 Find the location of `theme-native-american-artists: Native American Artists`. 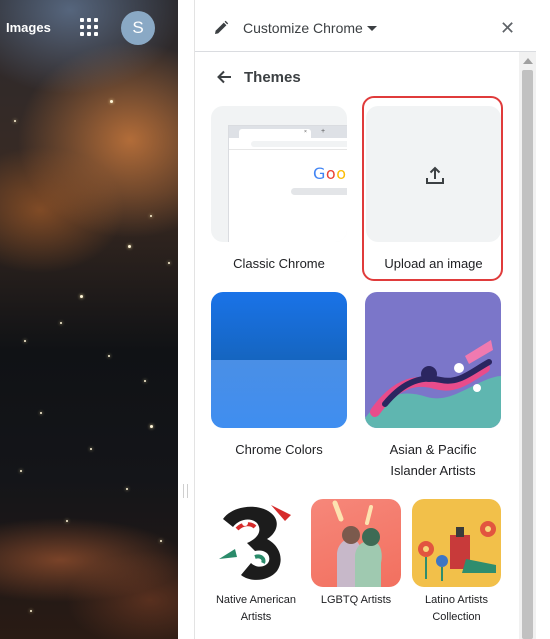

theme-native-american-artists: Native American Artists is located at coordinates (256, 564).